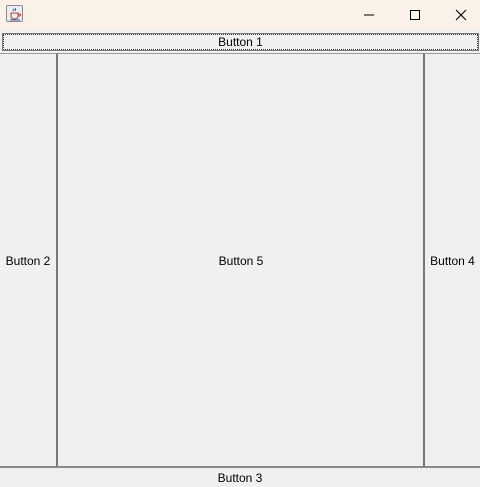  I want to click on button-2-west: Button 2, so click(29, 260).